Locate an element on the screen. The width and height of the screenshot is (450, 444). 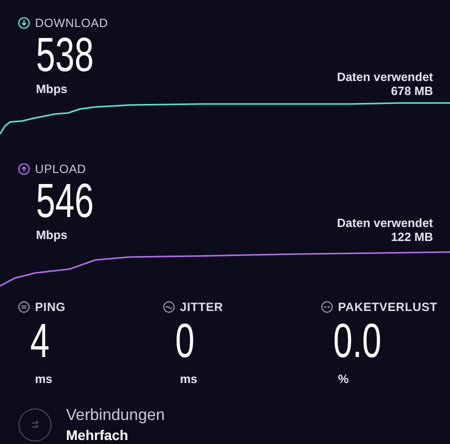
connections-icon is located at coordinates (35, 425).